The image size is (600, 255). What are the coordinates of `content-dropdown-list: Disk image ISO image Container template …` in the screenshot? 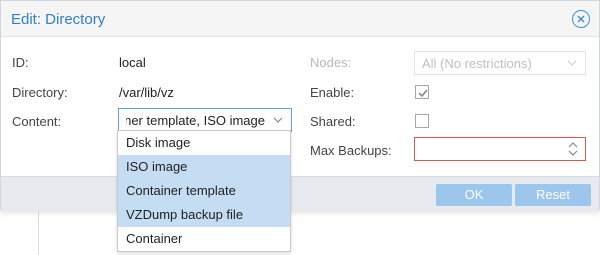 It's located at (204, 191).